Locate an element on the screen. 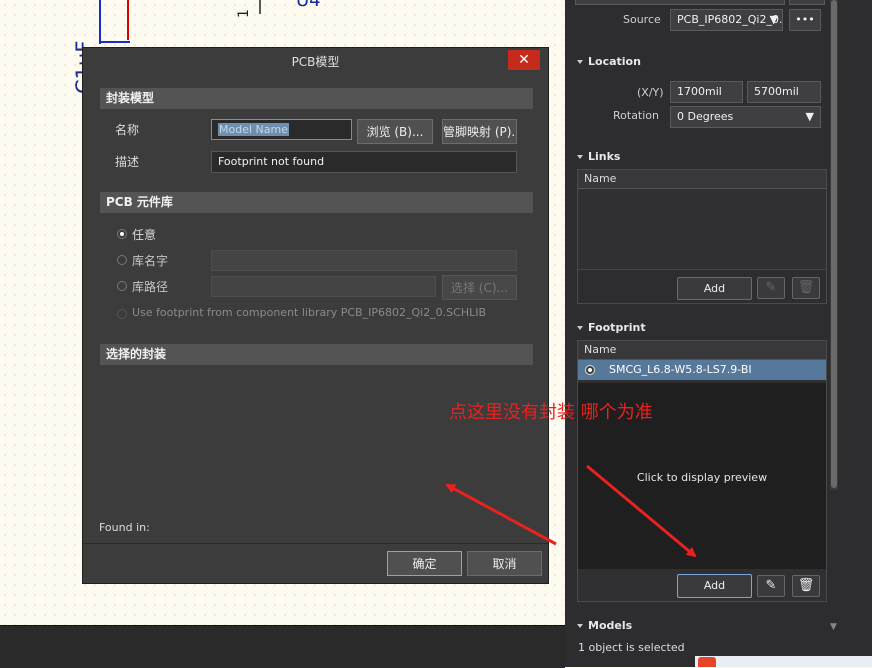  source-select: PCB_IP6802_Qi2_0.S ▼ is located at coordinates (726, 20).